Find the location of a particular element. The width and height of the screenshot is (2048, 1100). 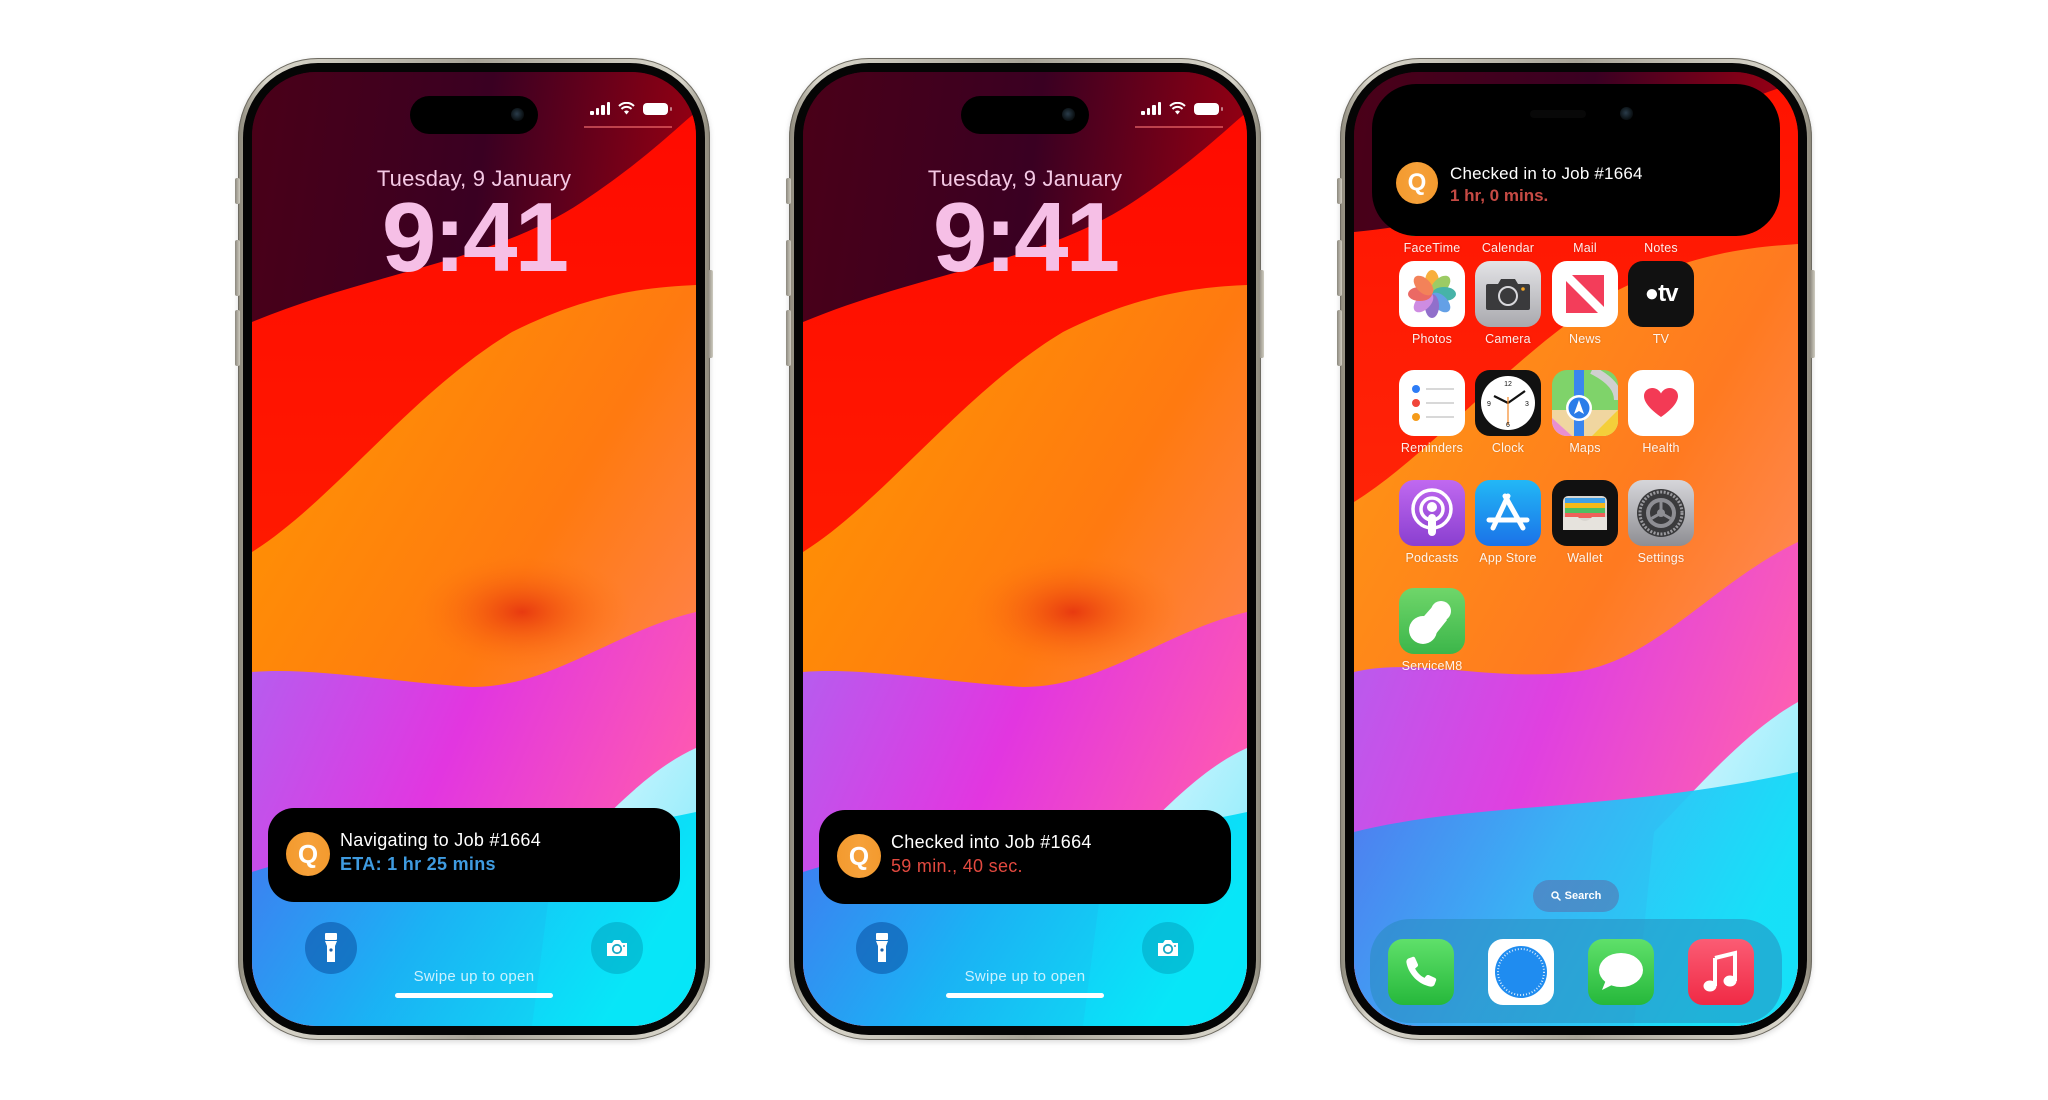

tv-icon: ●tv is located at coordinates (1661, 294).